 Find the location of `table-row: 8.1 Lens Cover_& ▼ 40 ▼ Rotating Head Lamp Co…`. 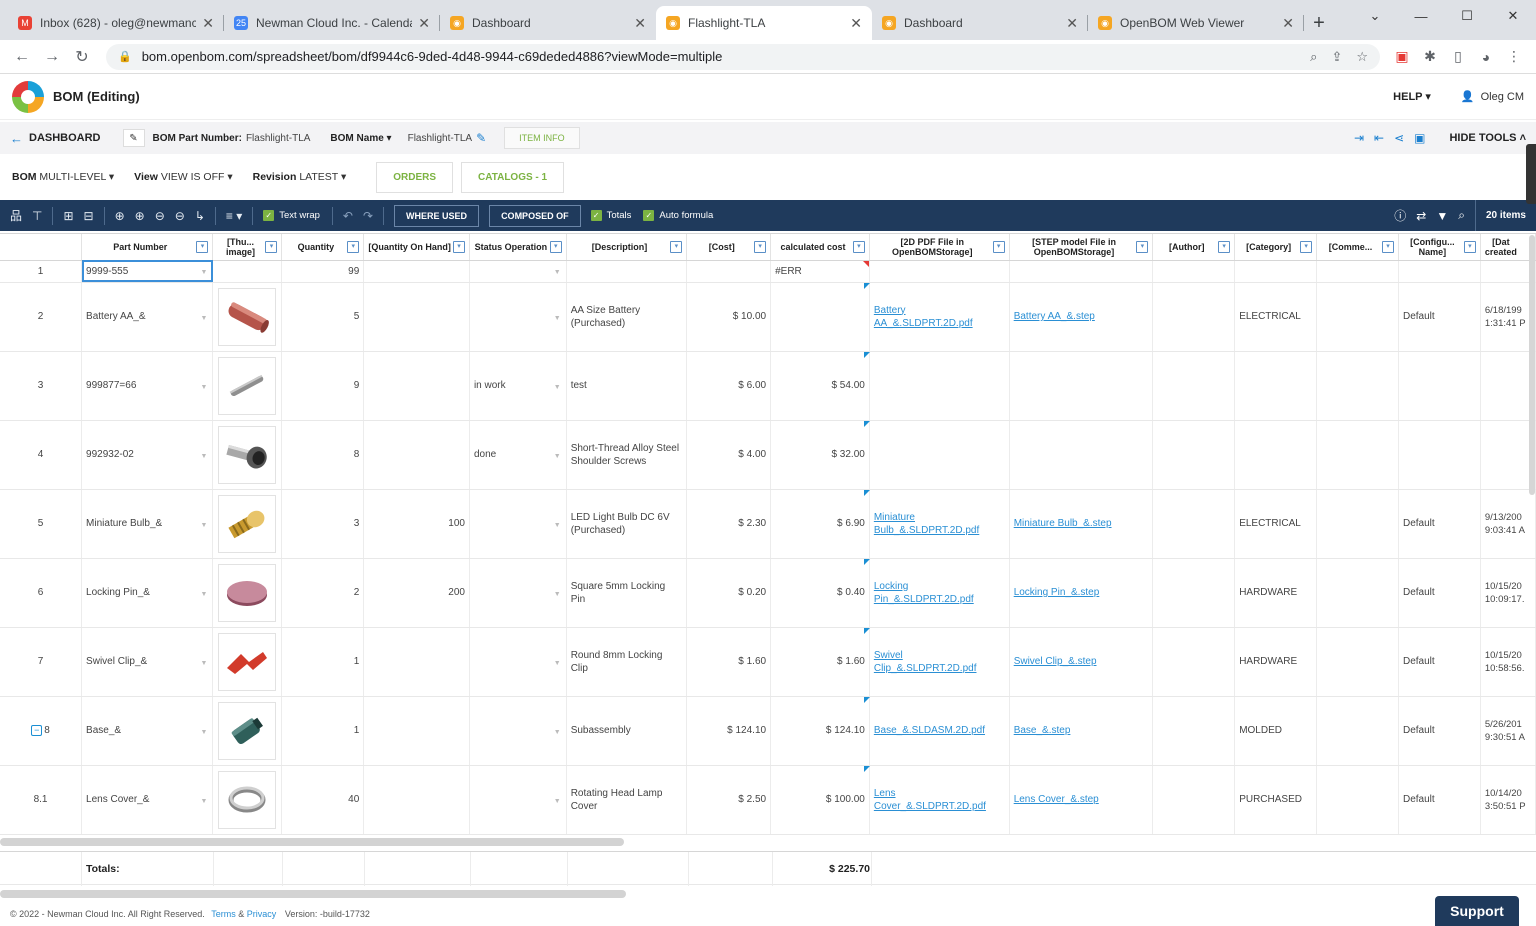

table-row: 8.1 Lens Cover_& ▼ 40 ▼ Rotating Head Lamp Co… is located at coordinates (768, 800).